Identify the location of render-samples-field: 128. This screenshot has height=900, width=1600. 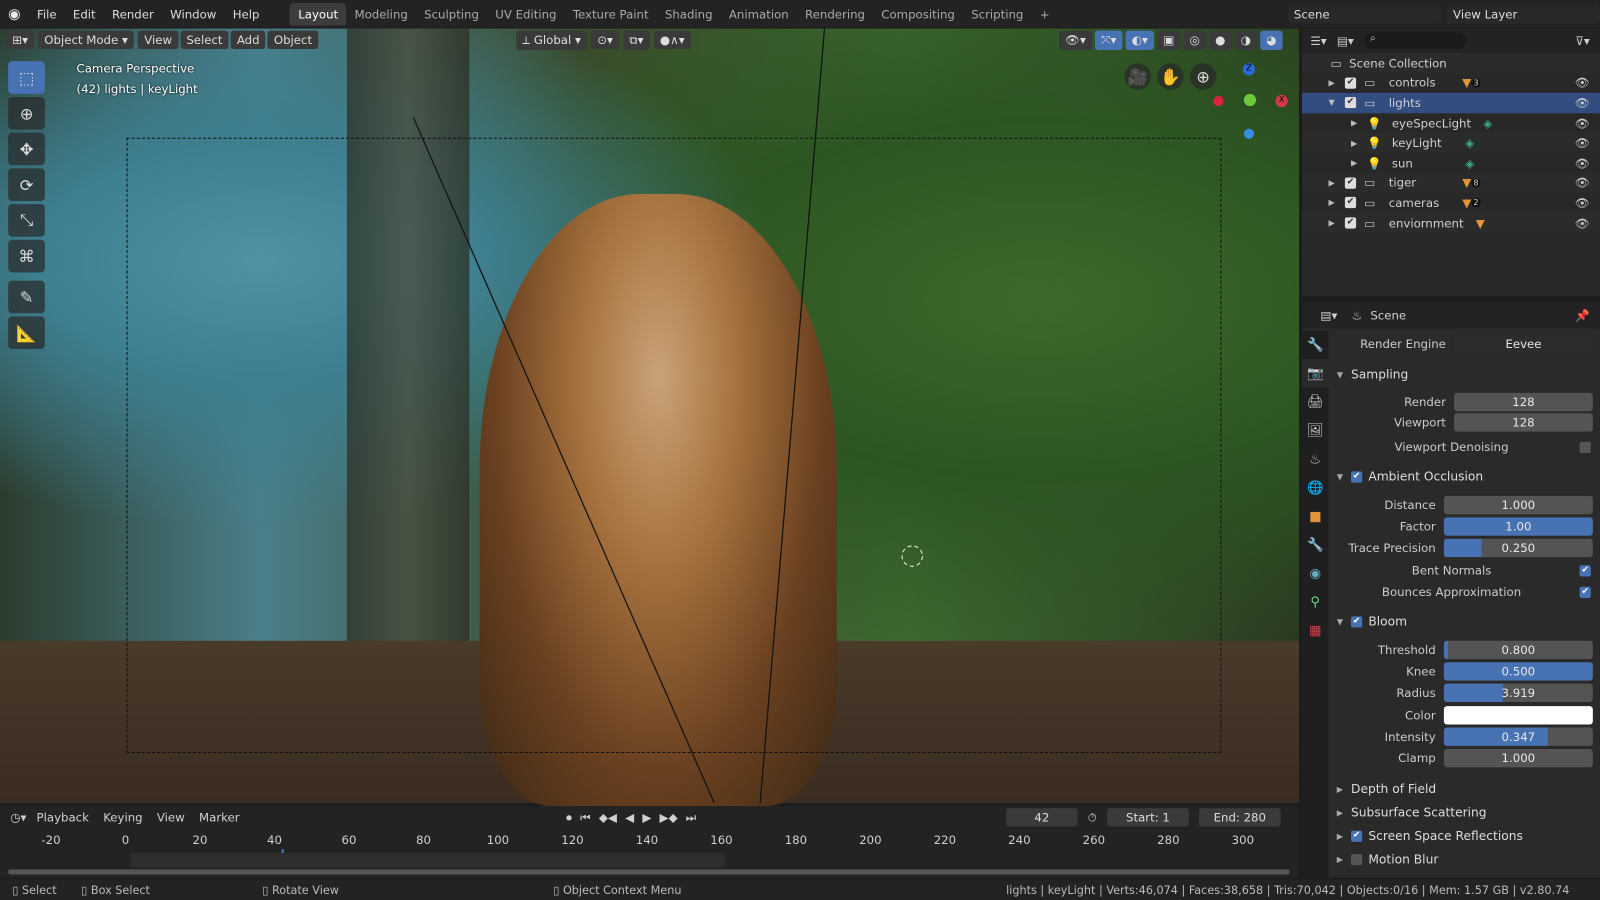
(1523, 402).